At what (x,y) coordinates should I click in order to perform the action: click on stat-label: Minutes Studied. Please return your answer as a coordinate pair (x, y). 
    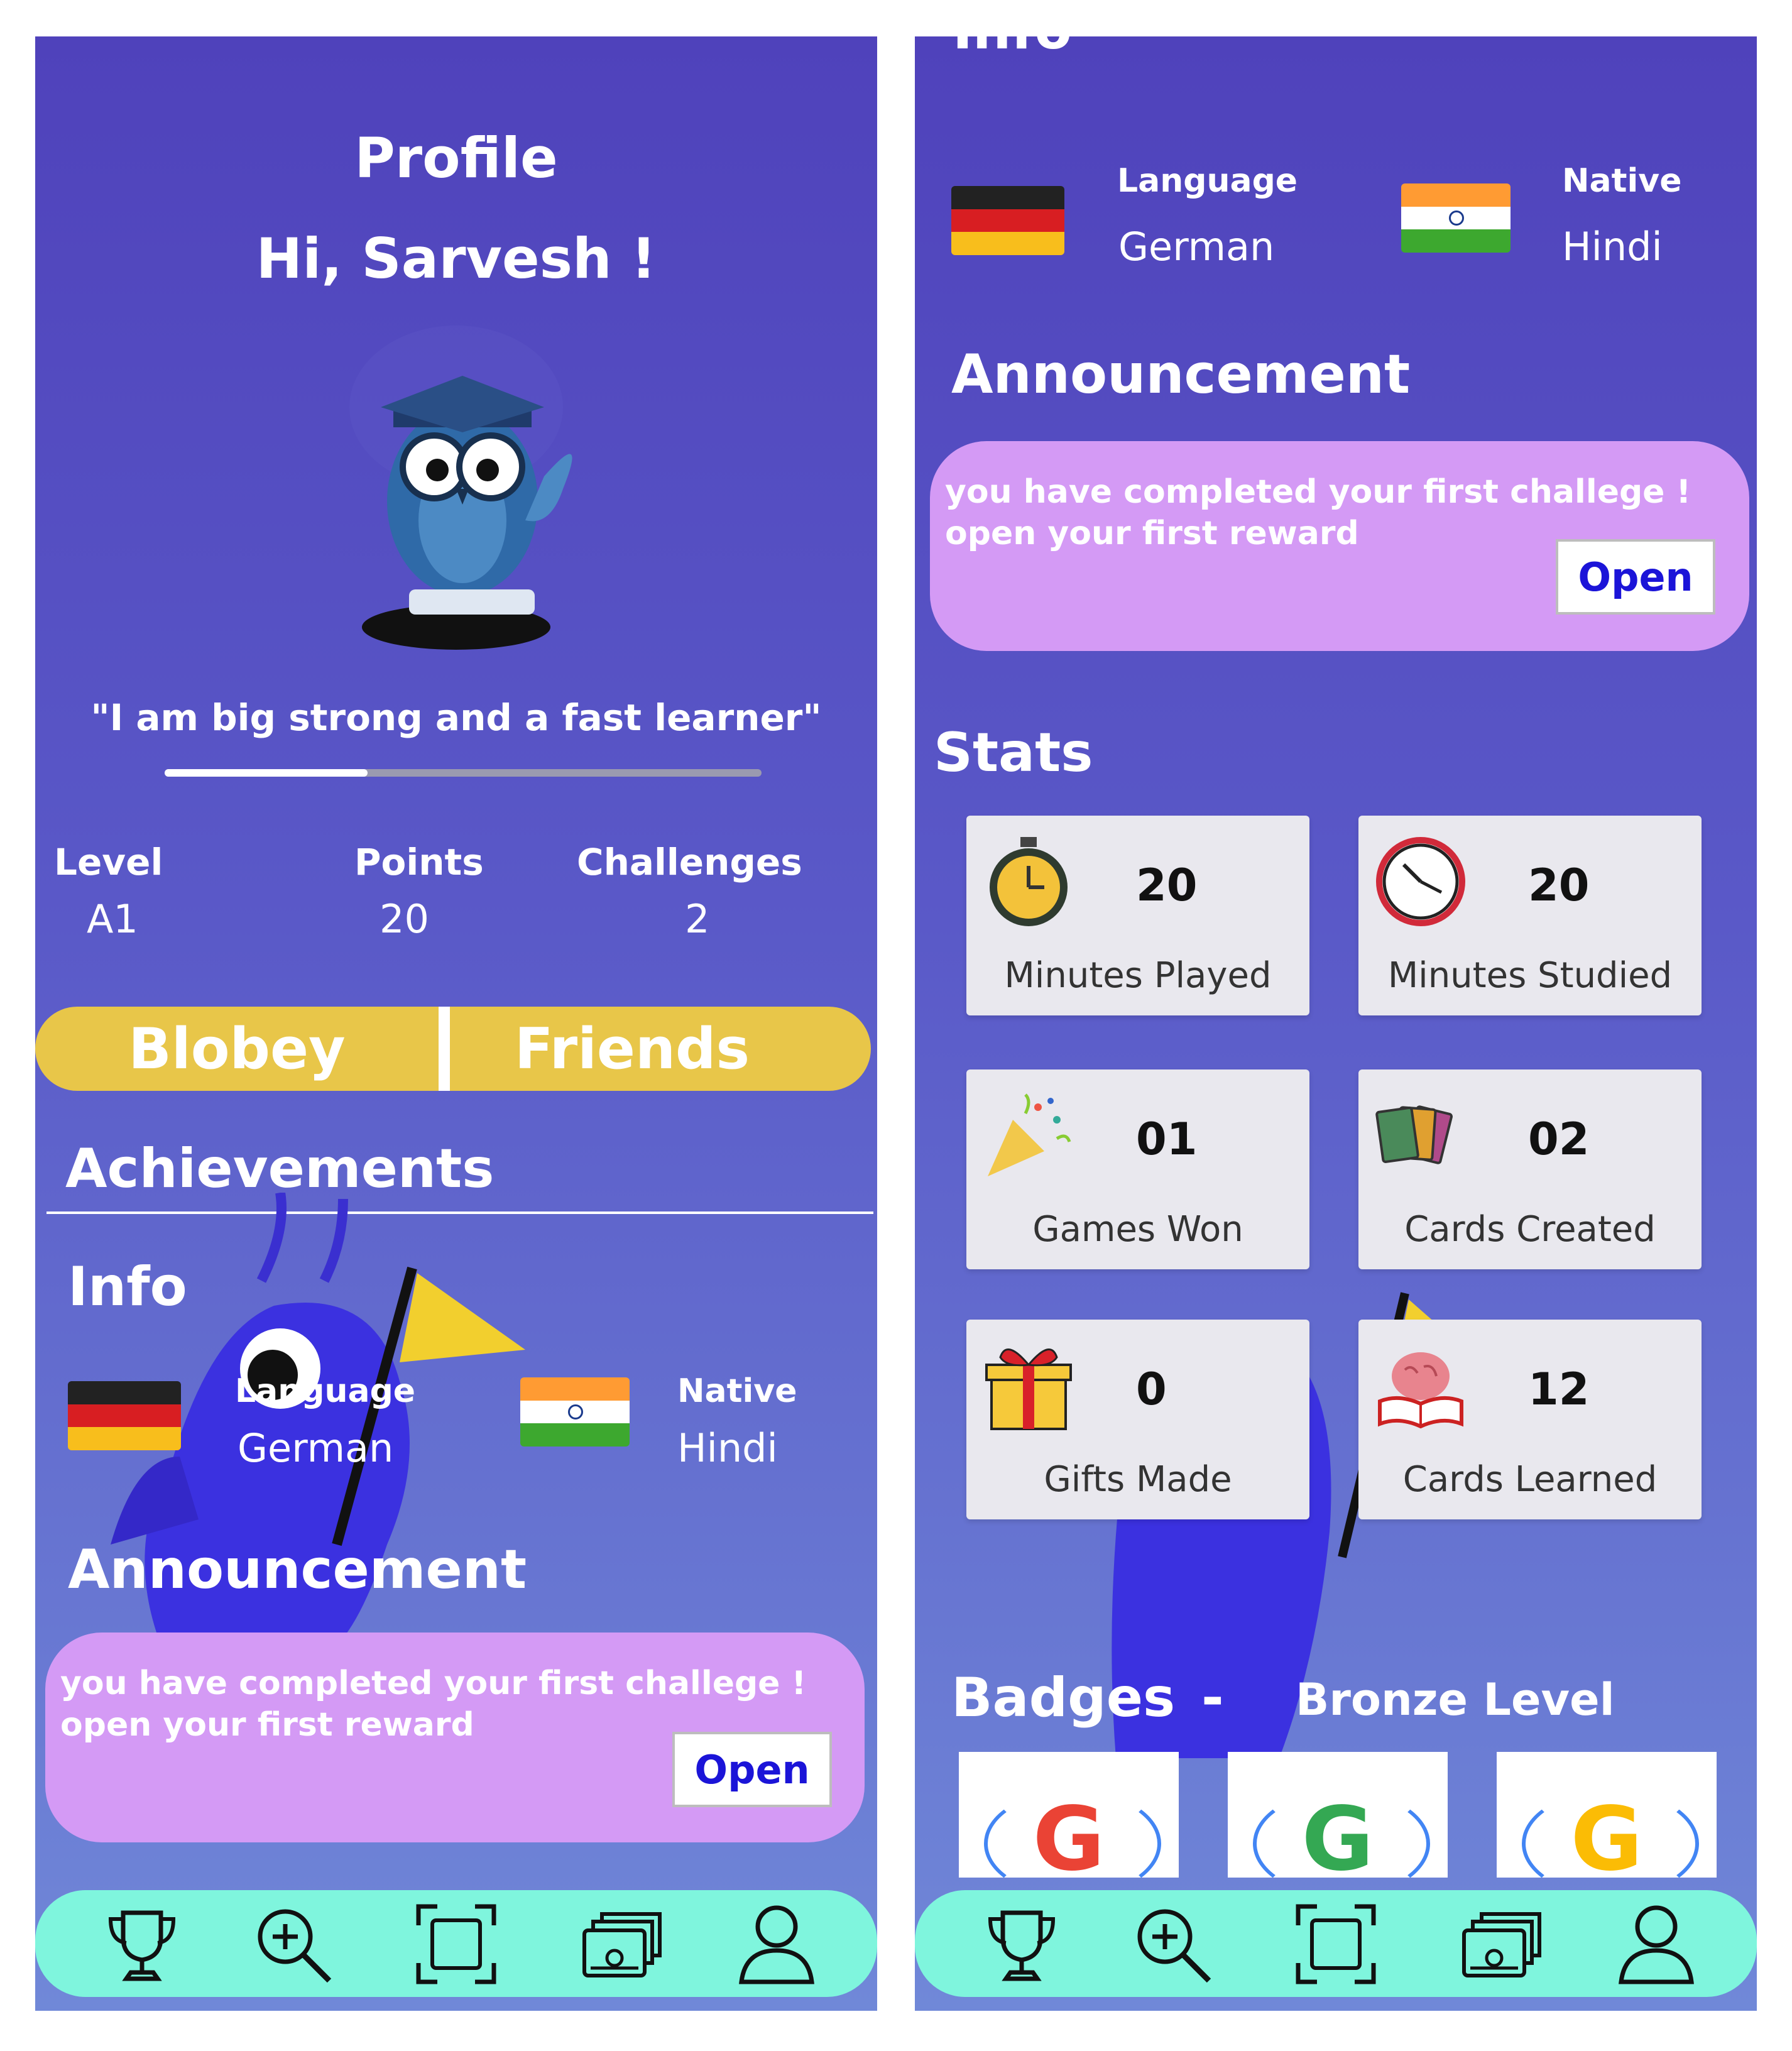
    Looking at the image, I should click on (1530, 976).